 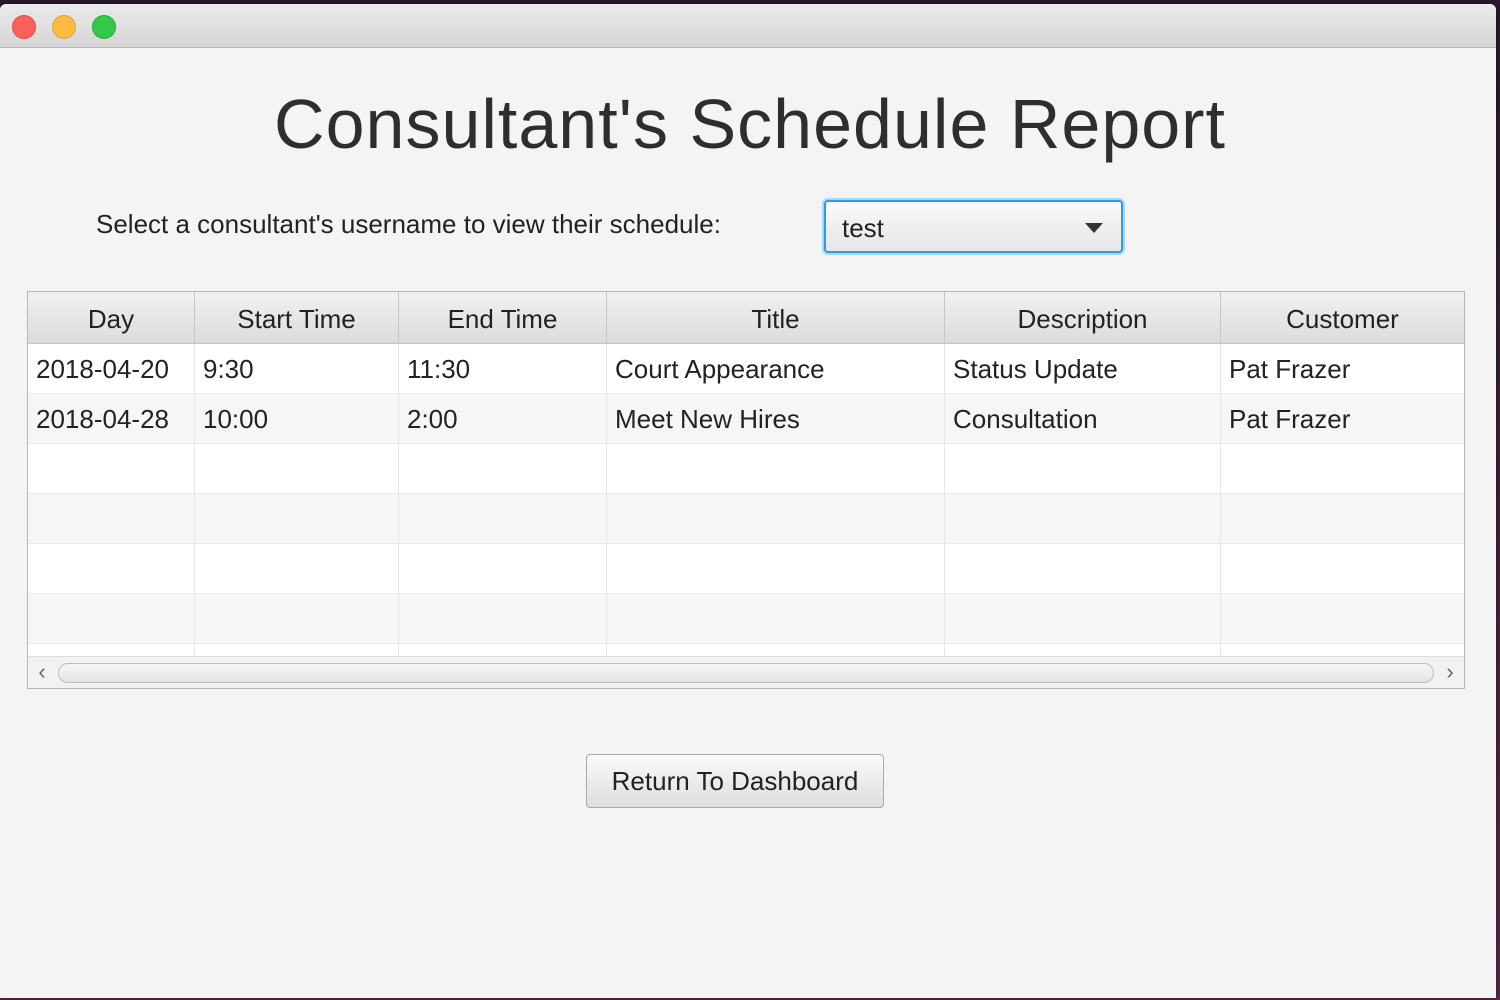 I want to click on table-cell: 9:30, so click(x=297, y=369).